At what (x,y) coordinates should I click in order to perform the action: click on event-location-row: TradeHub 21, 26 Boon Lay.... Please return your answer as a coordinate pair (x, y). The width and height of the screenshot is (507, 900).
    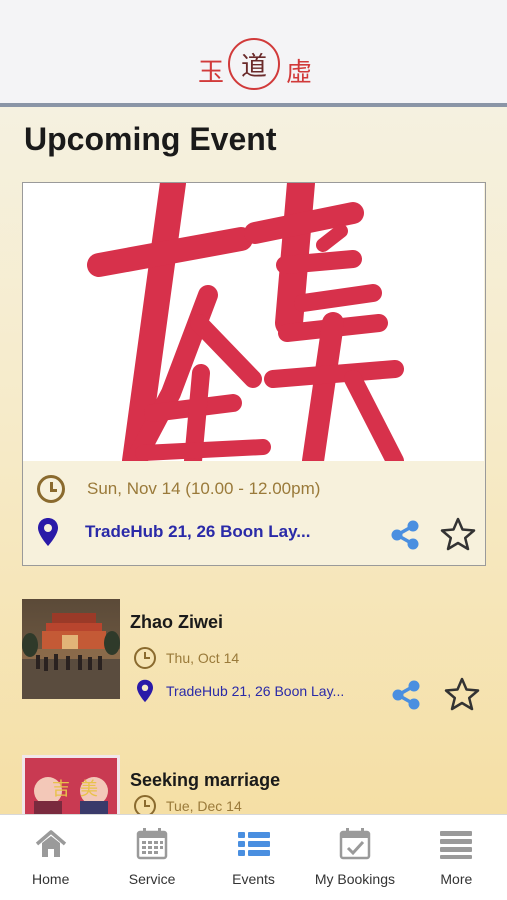
    Looking at the image, I should click on (240, 691).